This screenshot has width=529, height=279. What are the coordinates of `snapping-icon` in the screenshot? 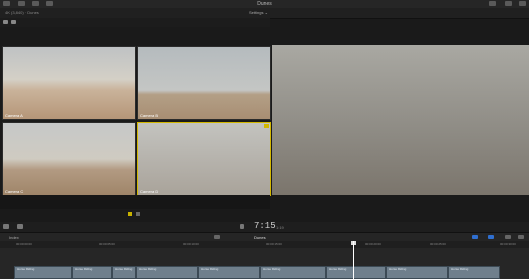 It's located at (475, 237).